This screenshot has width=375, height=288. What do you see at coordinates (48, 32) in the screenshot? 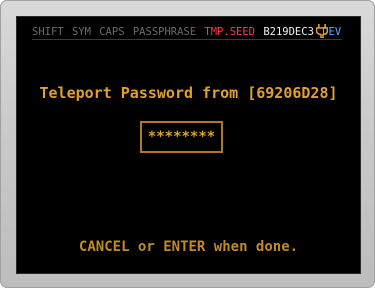
I see `shift-indicator: SHIFT` at bounding box center [48, 32].